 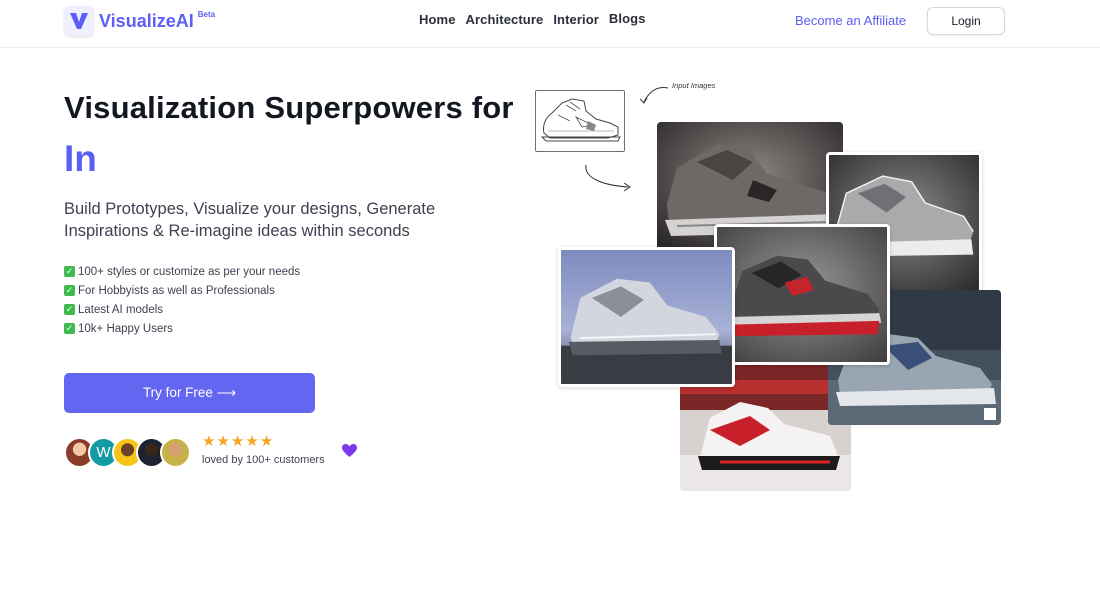 What do you see at coordinates (505, 19) in the screenshot?
I see `nav-link-architecture: Architecture` at bounding box center [505, 19].